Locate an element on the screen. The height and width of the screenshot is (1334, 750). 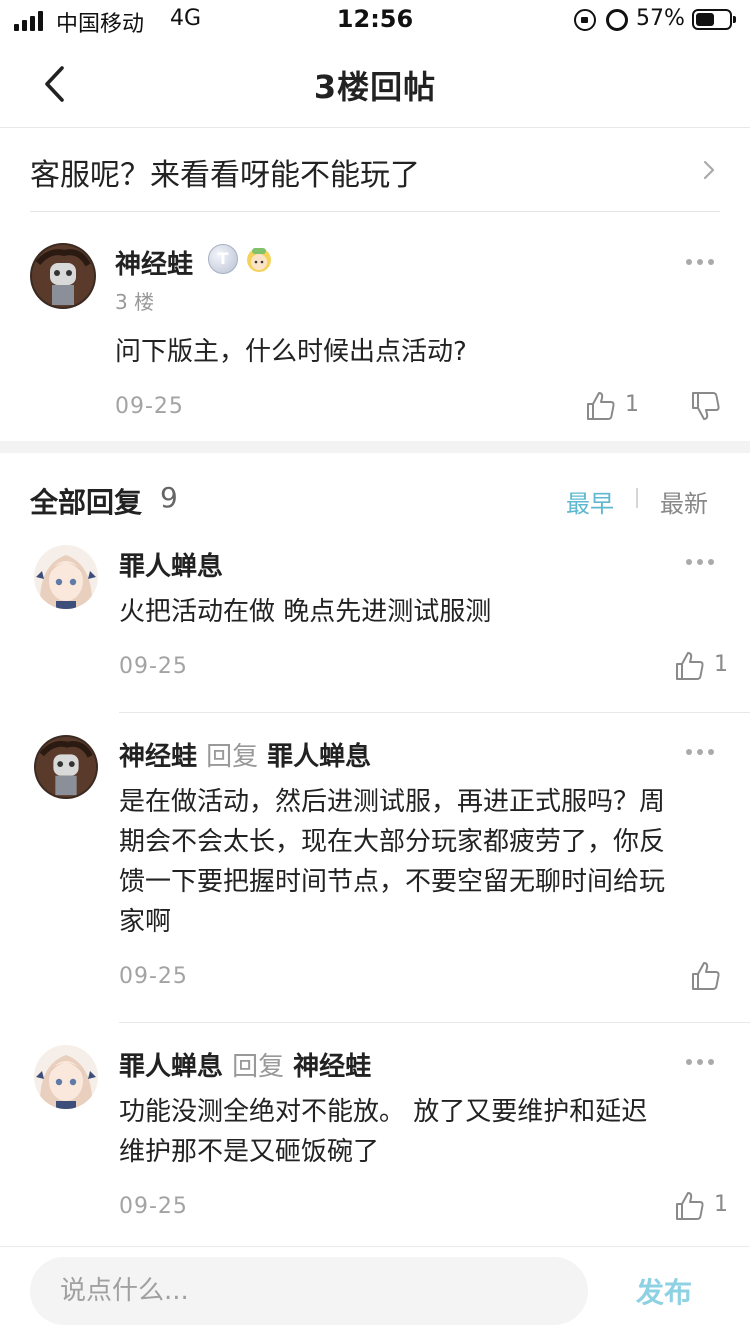
reply-content: 火把活动在做 晚点先进测试服测 is located at coordinates (305, 612).